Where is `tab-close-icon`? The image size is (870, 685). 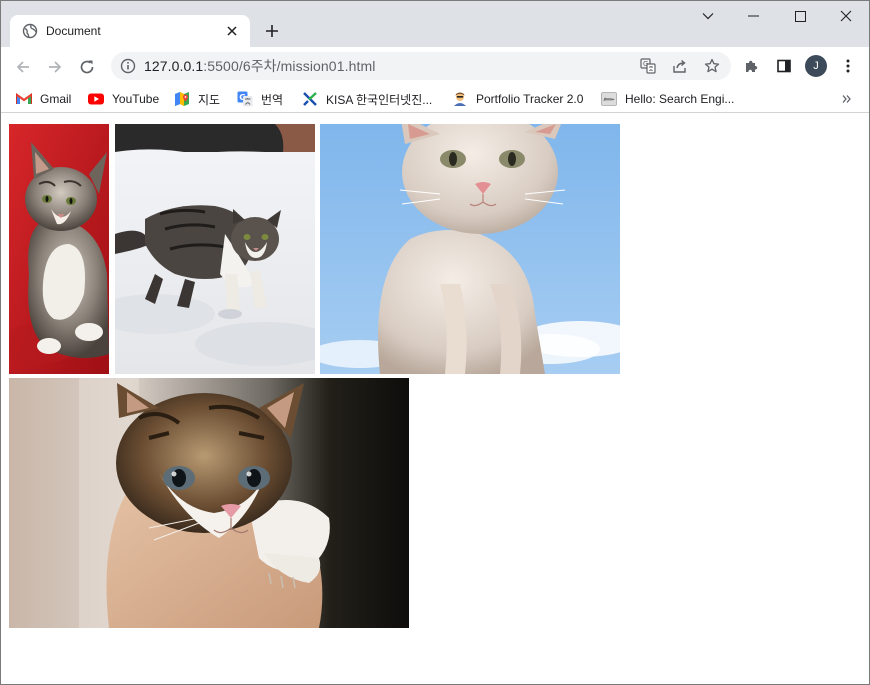
tab-close-icon is located at coordinates (232, 31).